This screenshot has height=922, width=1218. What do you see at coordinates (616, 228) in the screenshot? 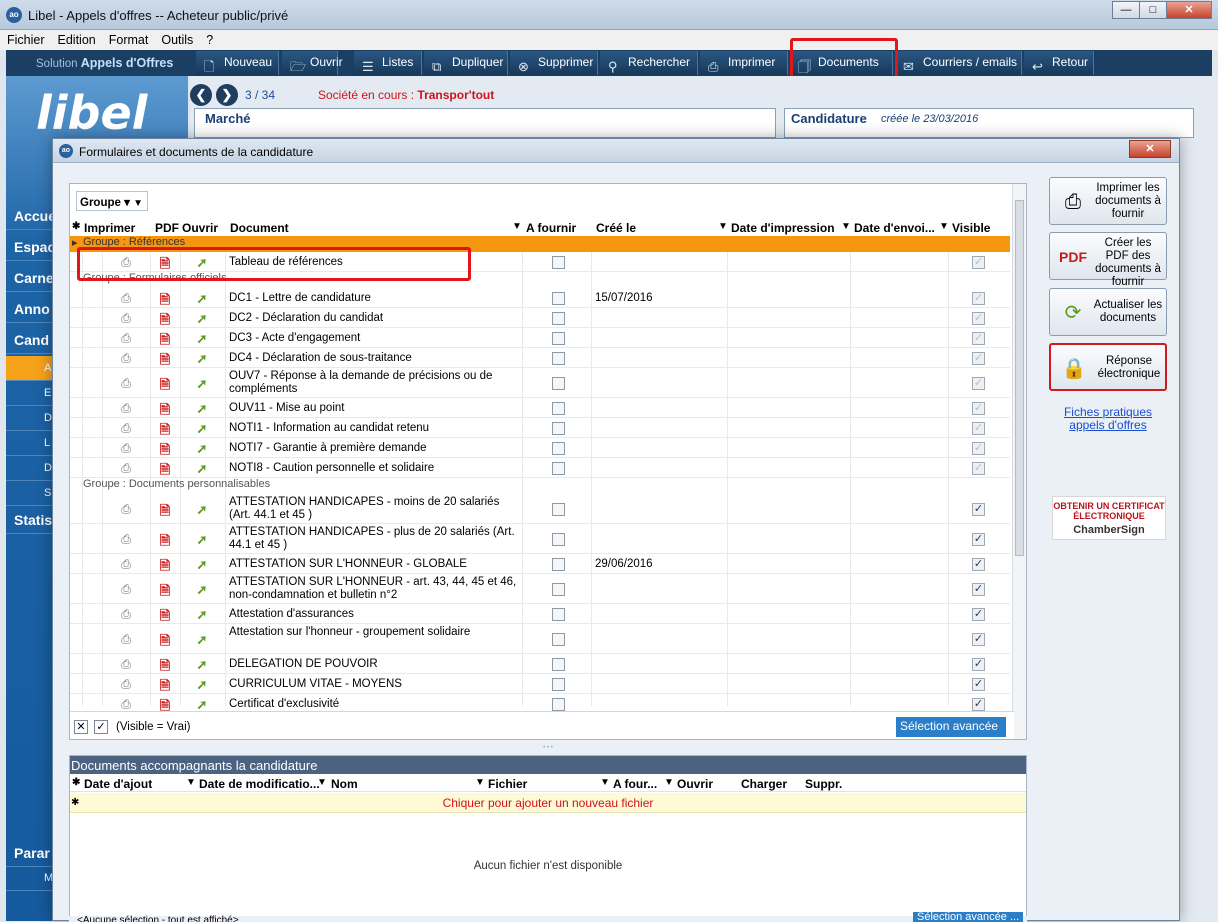
I see `col-cree-le: Créé le` at bounding box center [616, 228].